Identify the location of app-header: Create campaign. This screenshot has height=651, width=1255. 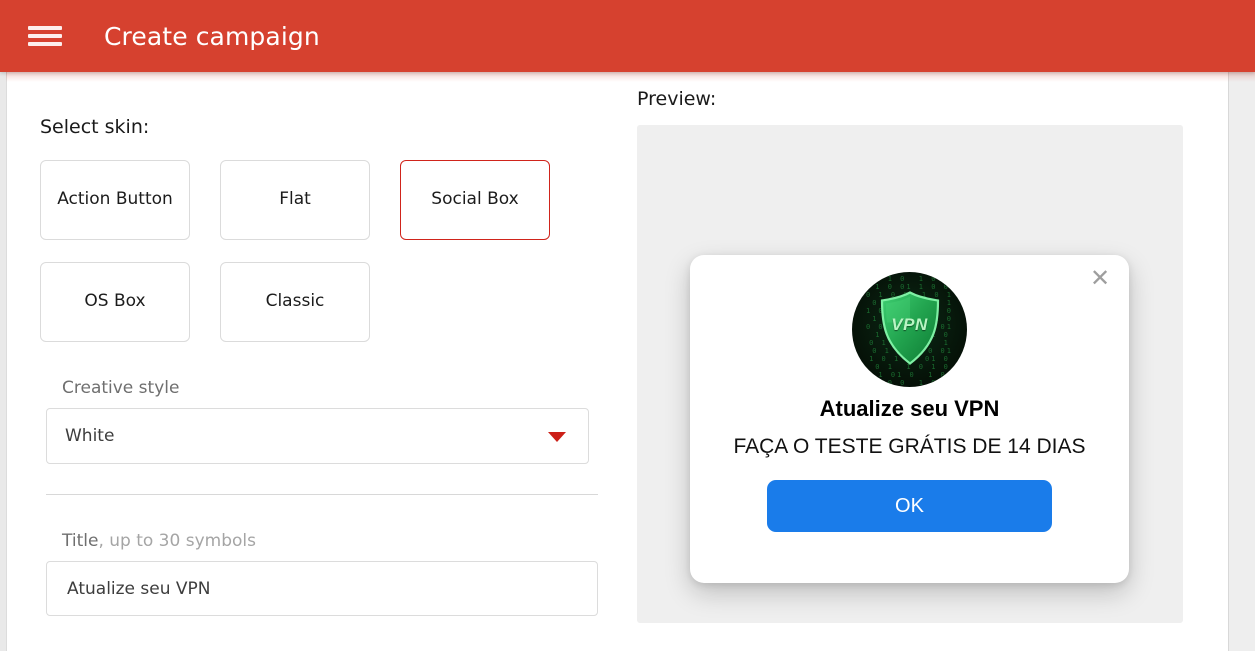
(627, 36).